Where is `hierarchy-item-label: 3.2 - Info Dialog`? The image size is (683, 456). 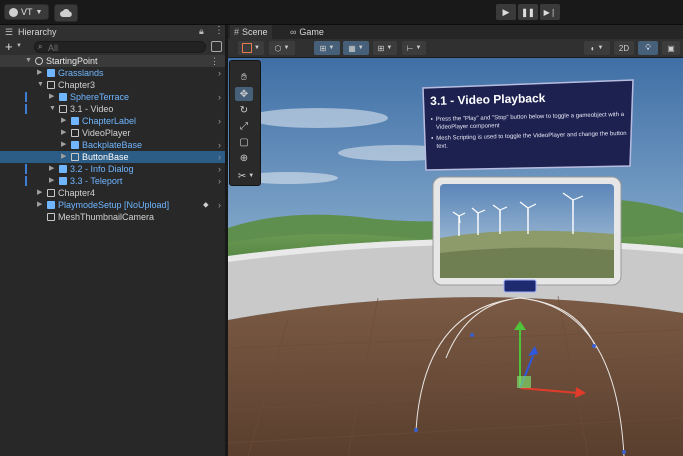
hierarchy-item-label: 3.2 - Info Dialog is located at coordinates (102, 169).